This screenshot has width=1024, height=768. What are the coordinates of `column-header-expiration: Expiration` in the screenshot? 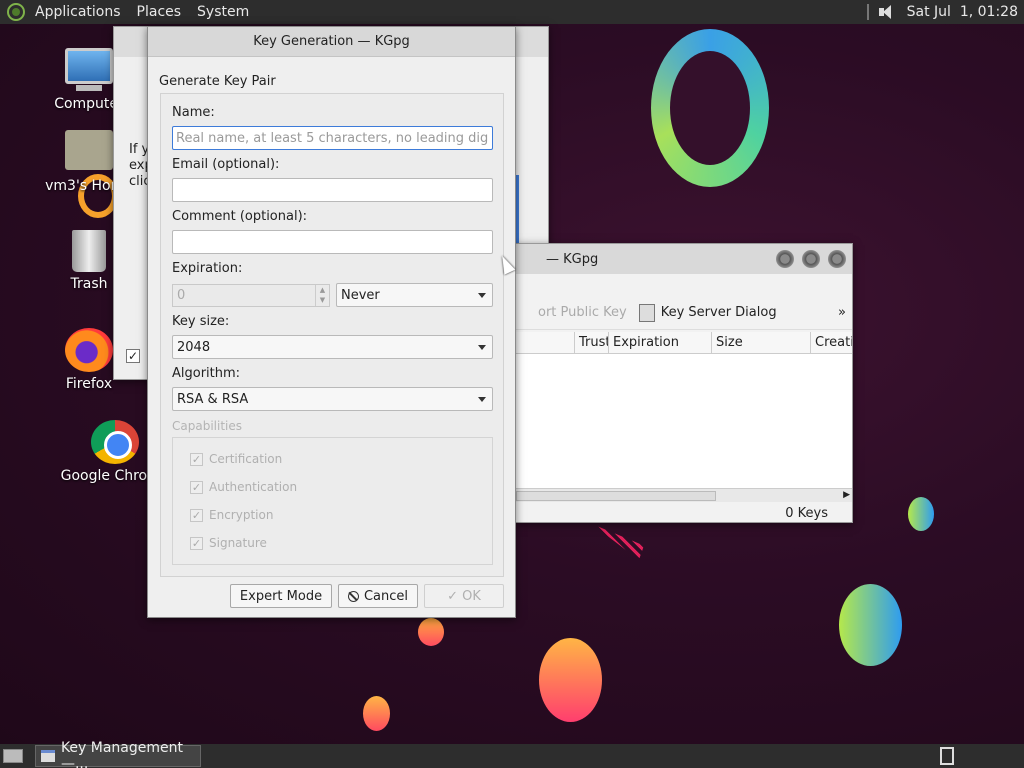 It's located at (659, 342).